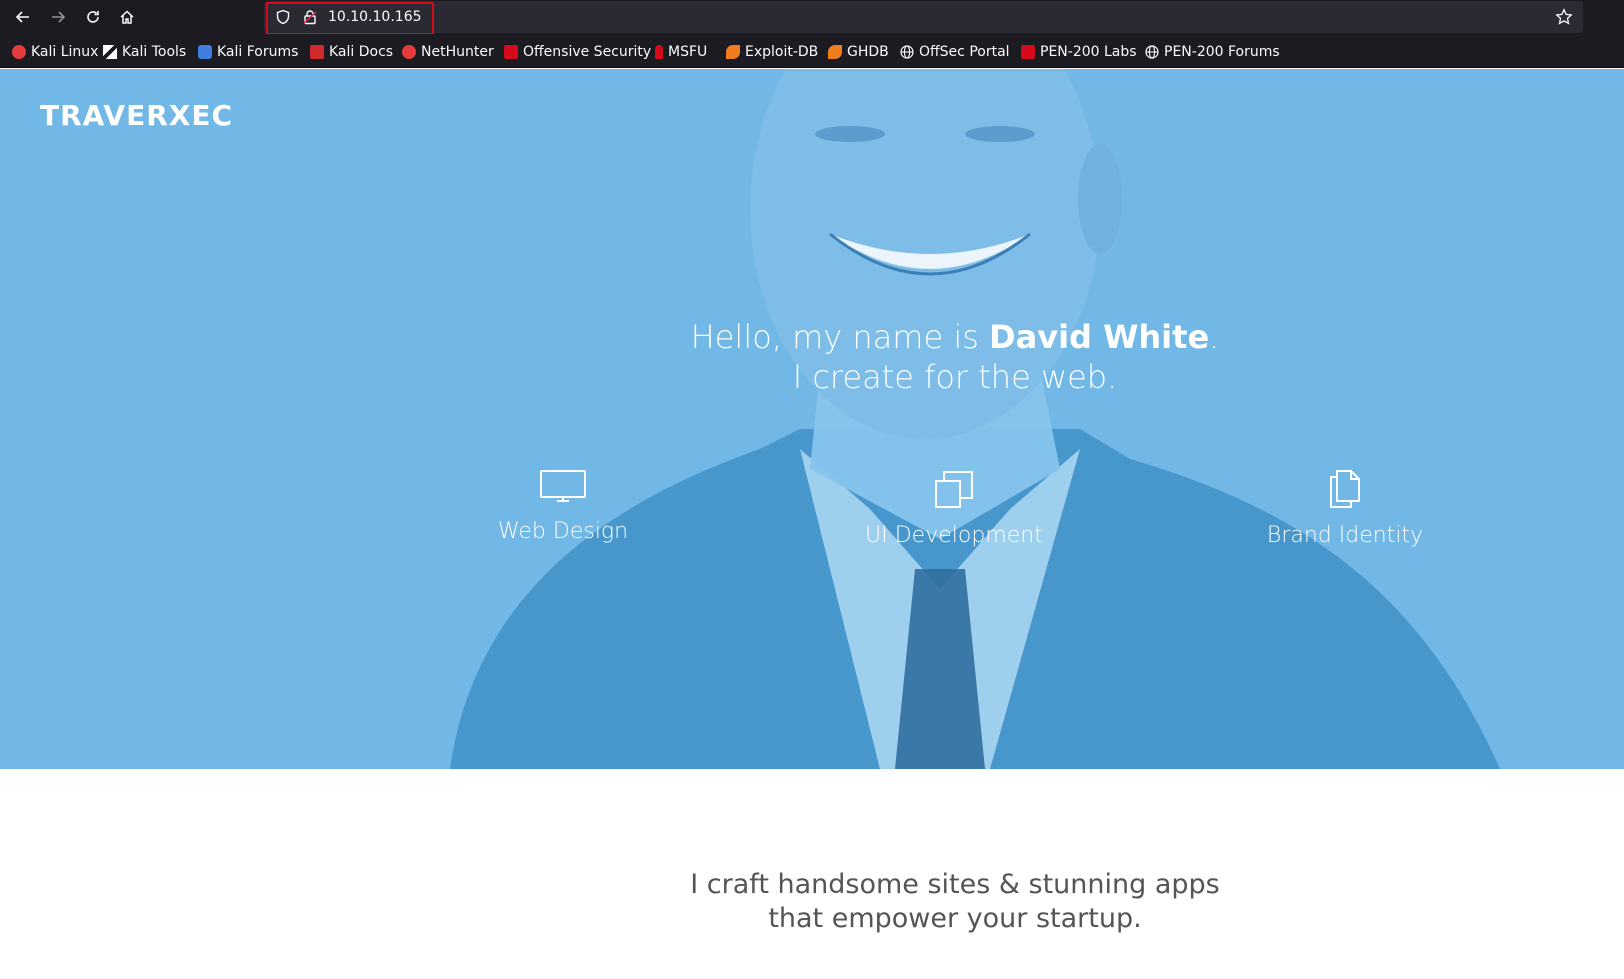 Image resolution: width=1624 pixels, height=979 pixels. What do you see at coordinates (840, 337) in the screenshot?
I see `headline-intro: Hello, my name is` at bounding box center [840, 337].